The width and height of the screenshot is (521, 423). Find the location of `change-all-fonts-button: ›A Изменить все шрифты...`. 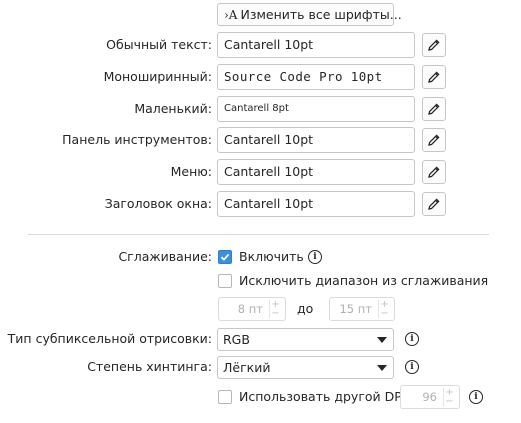

change-all-fonts-button: ›A Изменить все шрифты... is located at coordinates (309, 14).